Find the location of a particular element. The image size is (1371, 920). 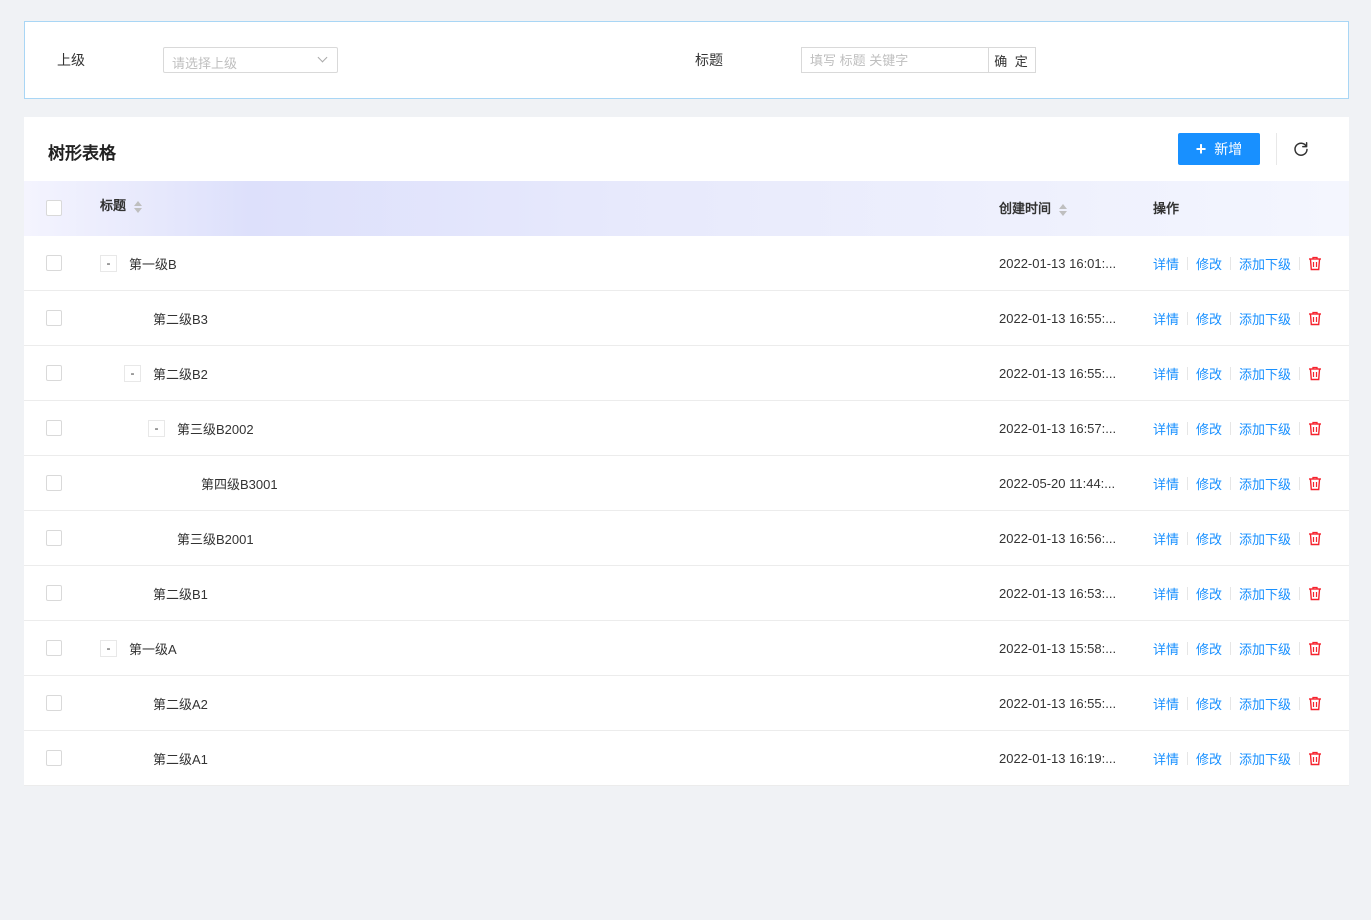

table-row: - 第一级A 2022-01-13 15:58:... 详情 修改 添加下级 is located at coordinates (686, 648).